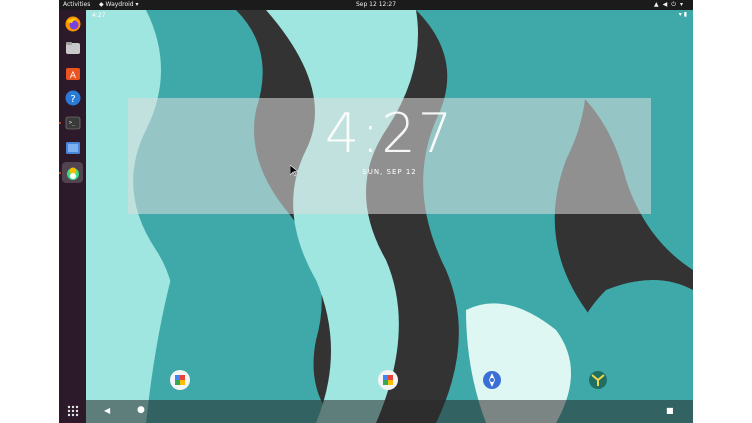 The height and width of the screenshot is (423, 752). I want to click on dock-item-firefox, so click(72, 23).